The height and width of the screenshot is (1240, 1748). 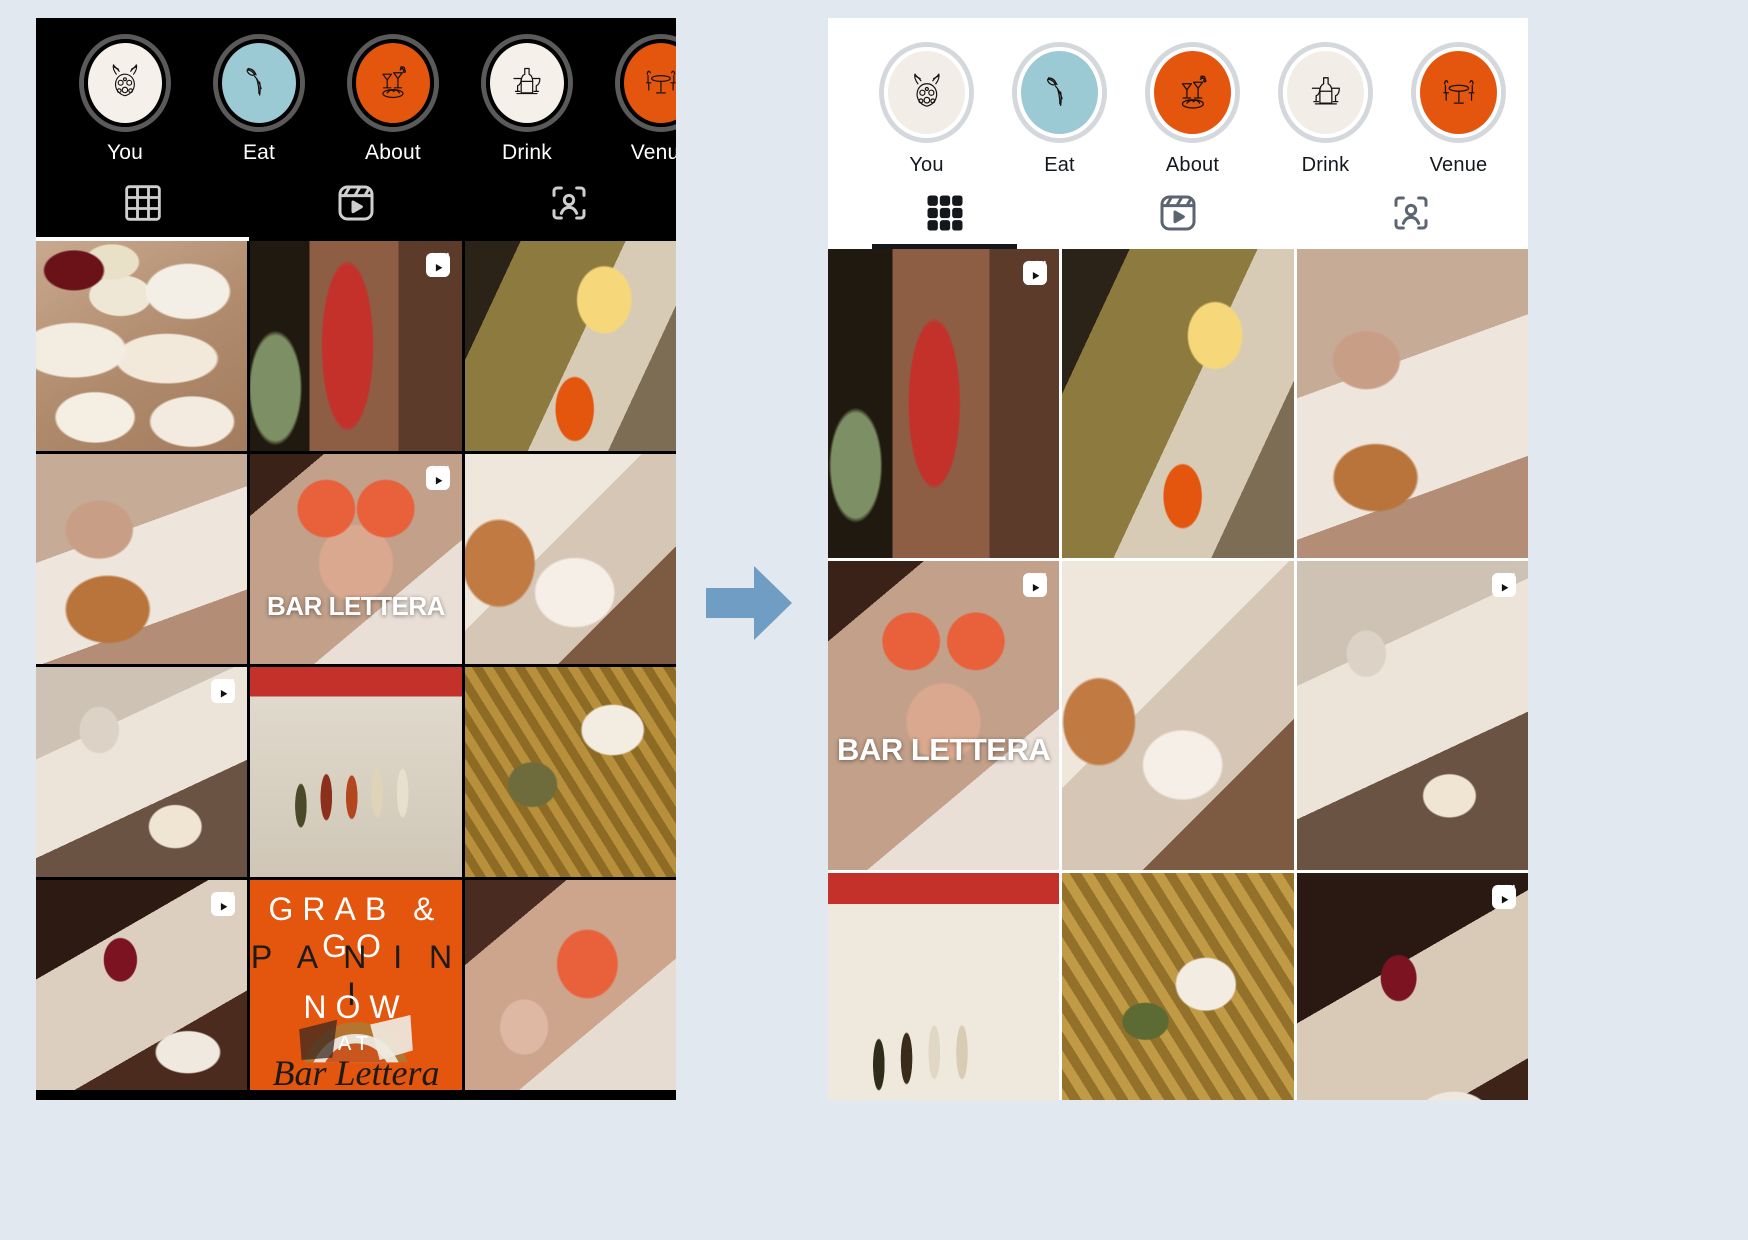 I want to click on profile-tab-bar-left, so click(x=356, y=203).